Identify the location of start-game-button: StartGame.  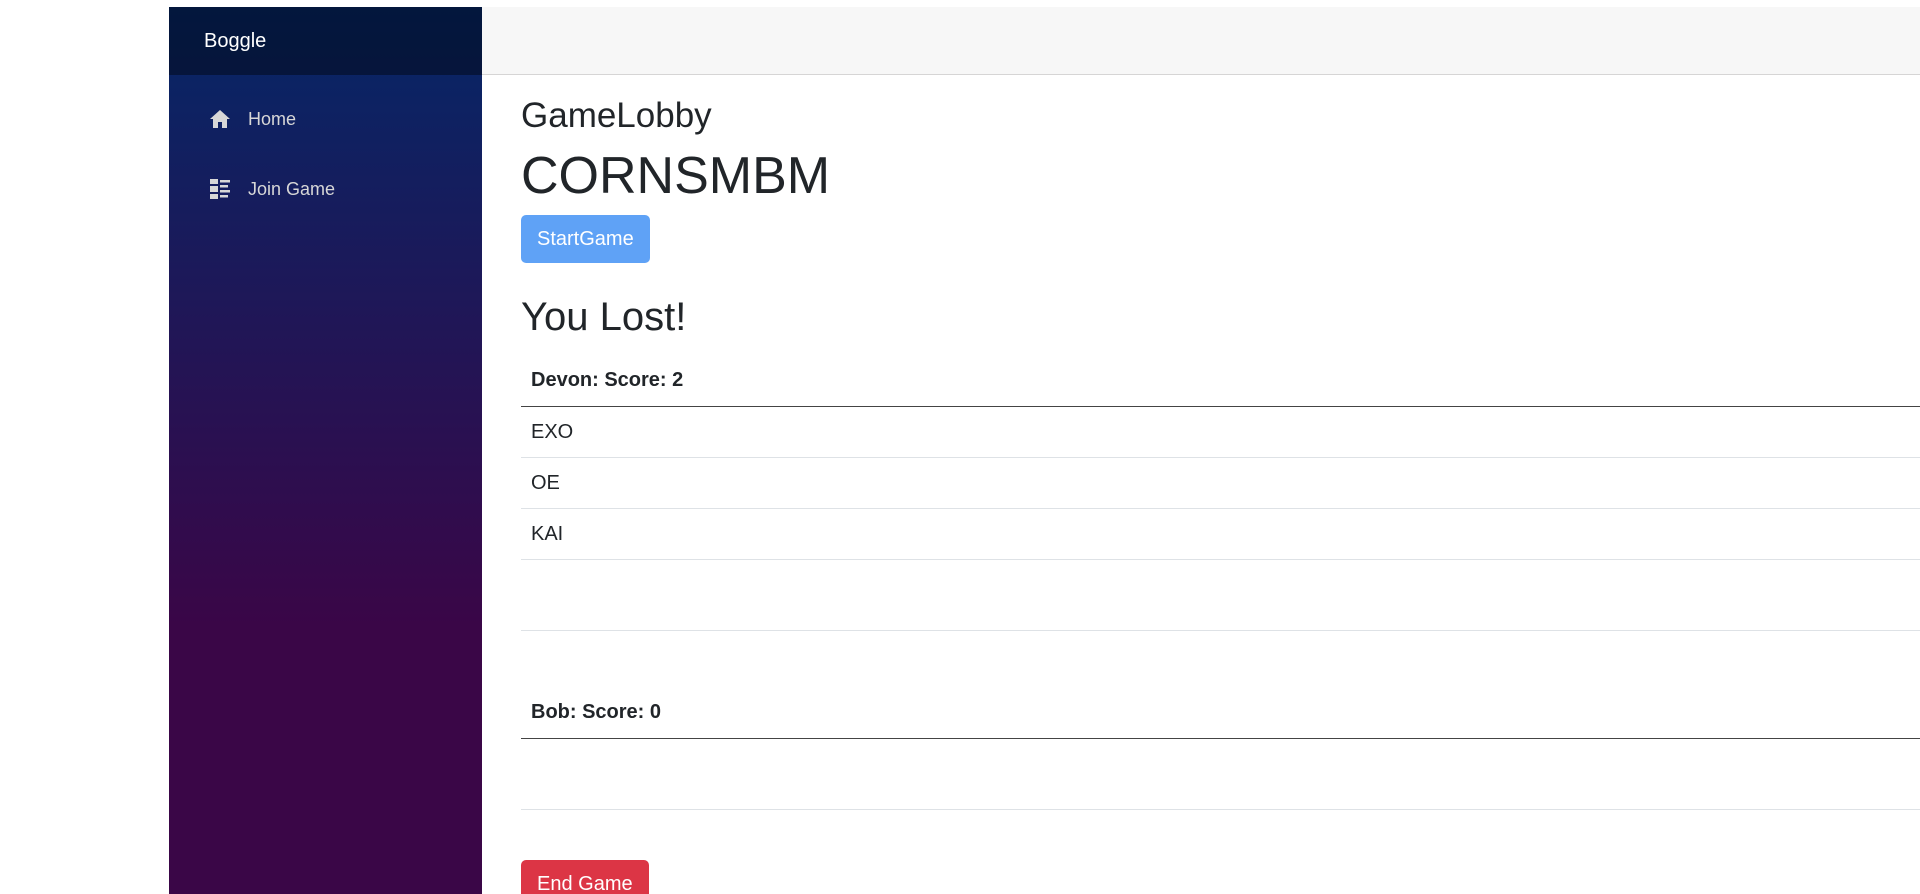
(585, 239).